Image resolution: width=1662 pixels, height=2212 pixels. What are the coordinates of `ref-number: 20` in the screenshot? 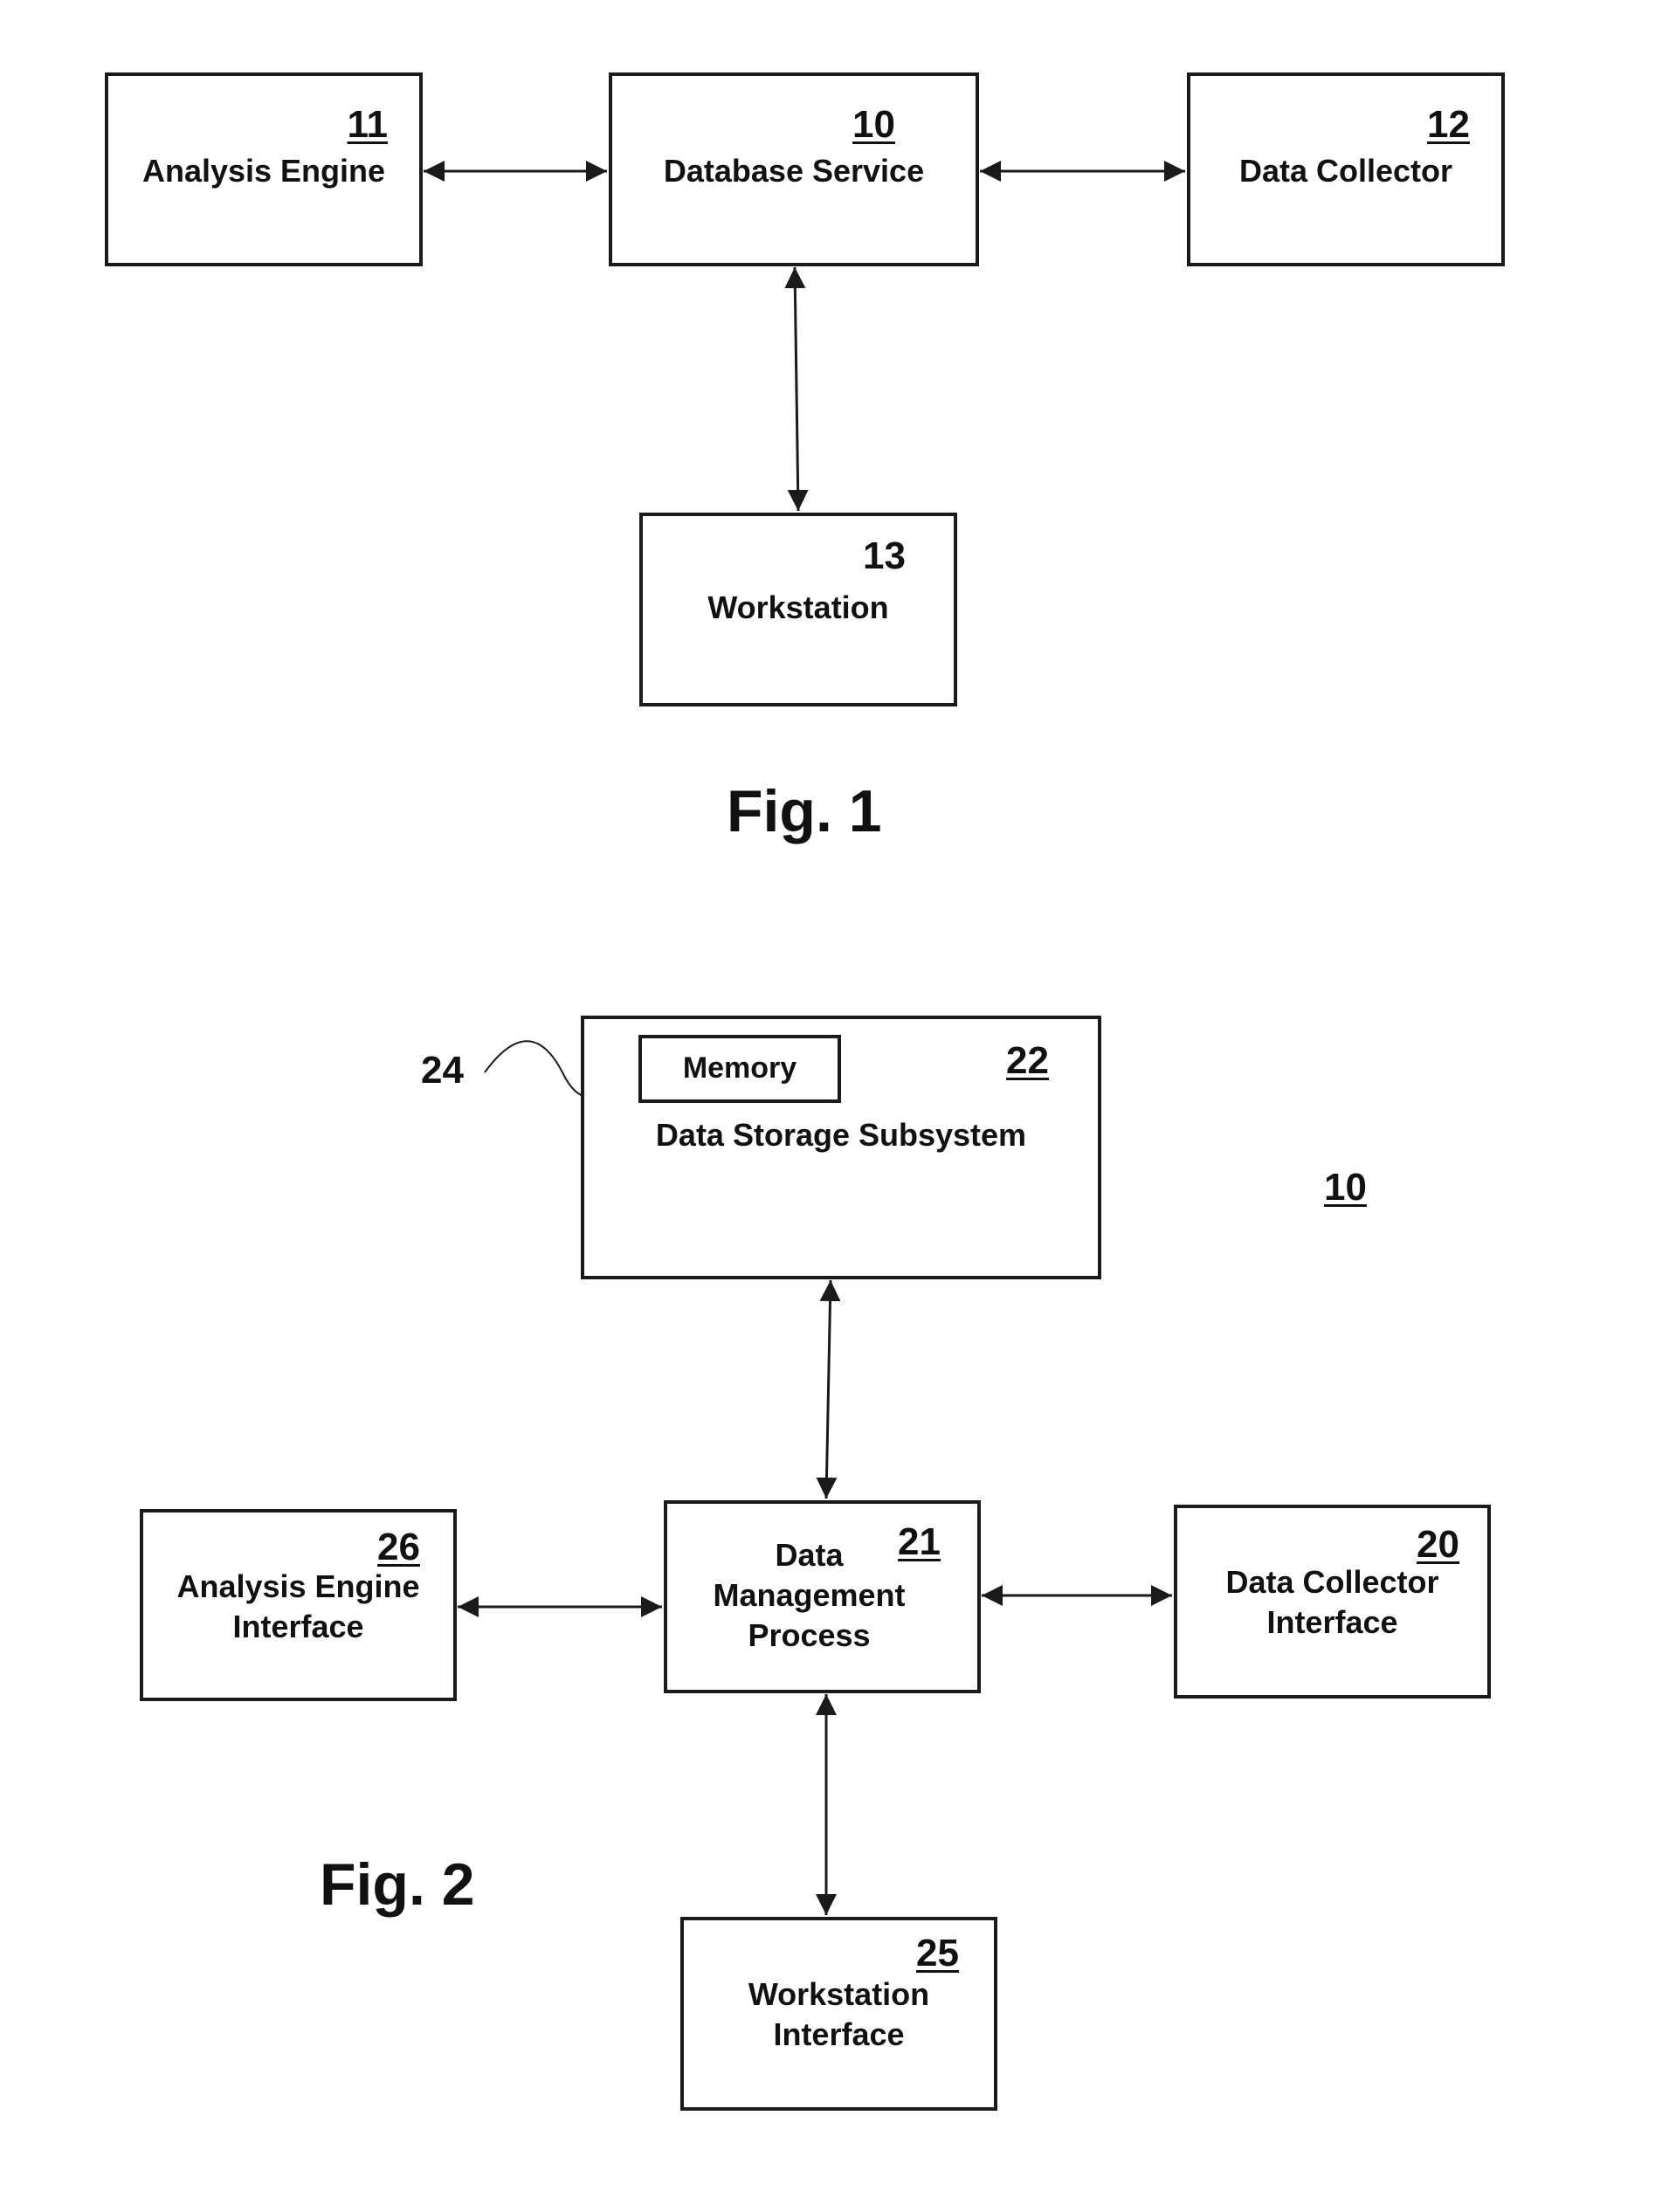 It's located at (1438, 1544).